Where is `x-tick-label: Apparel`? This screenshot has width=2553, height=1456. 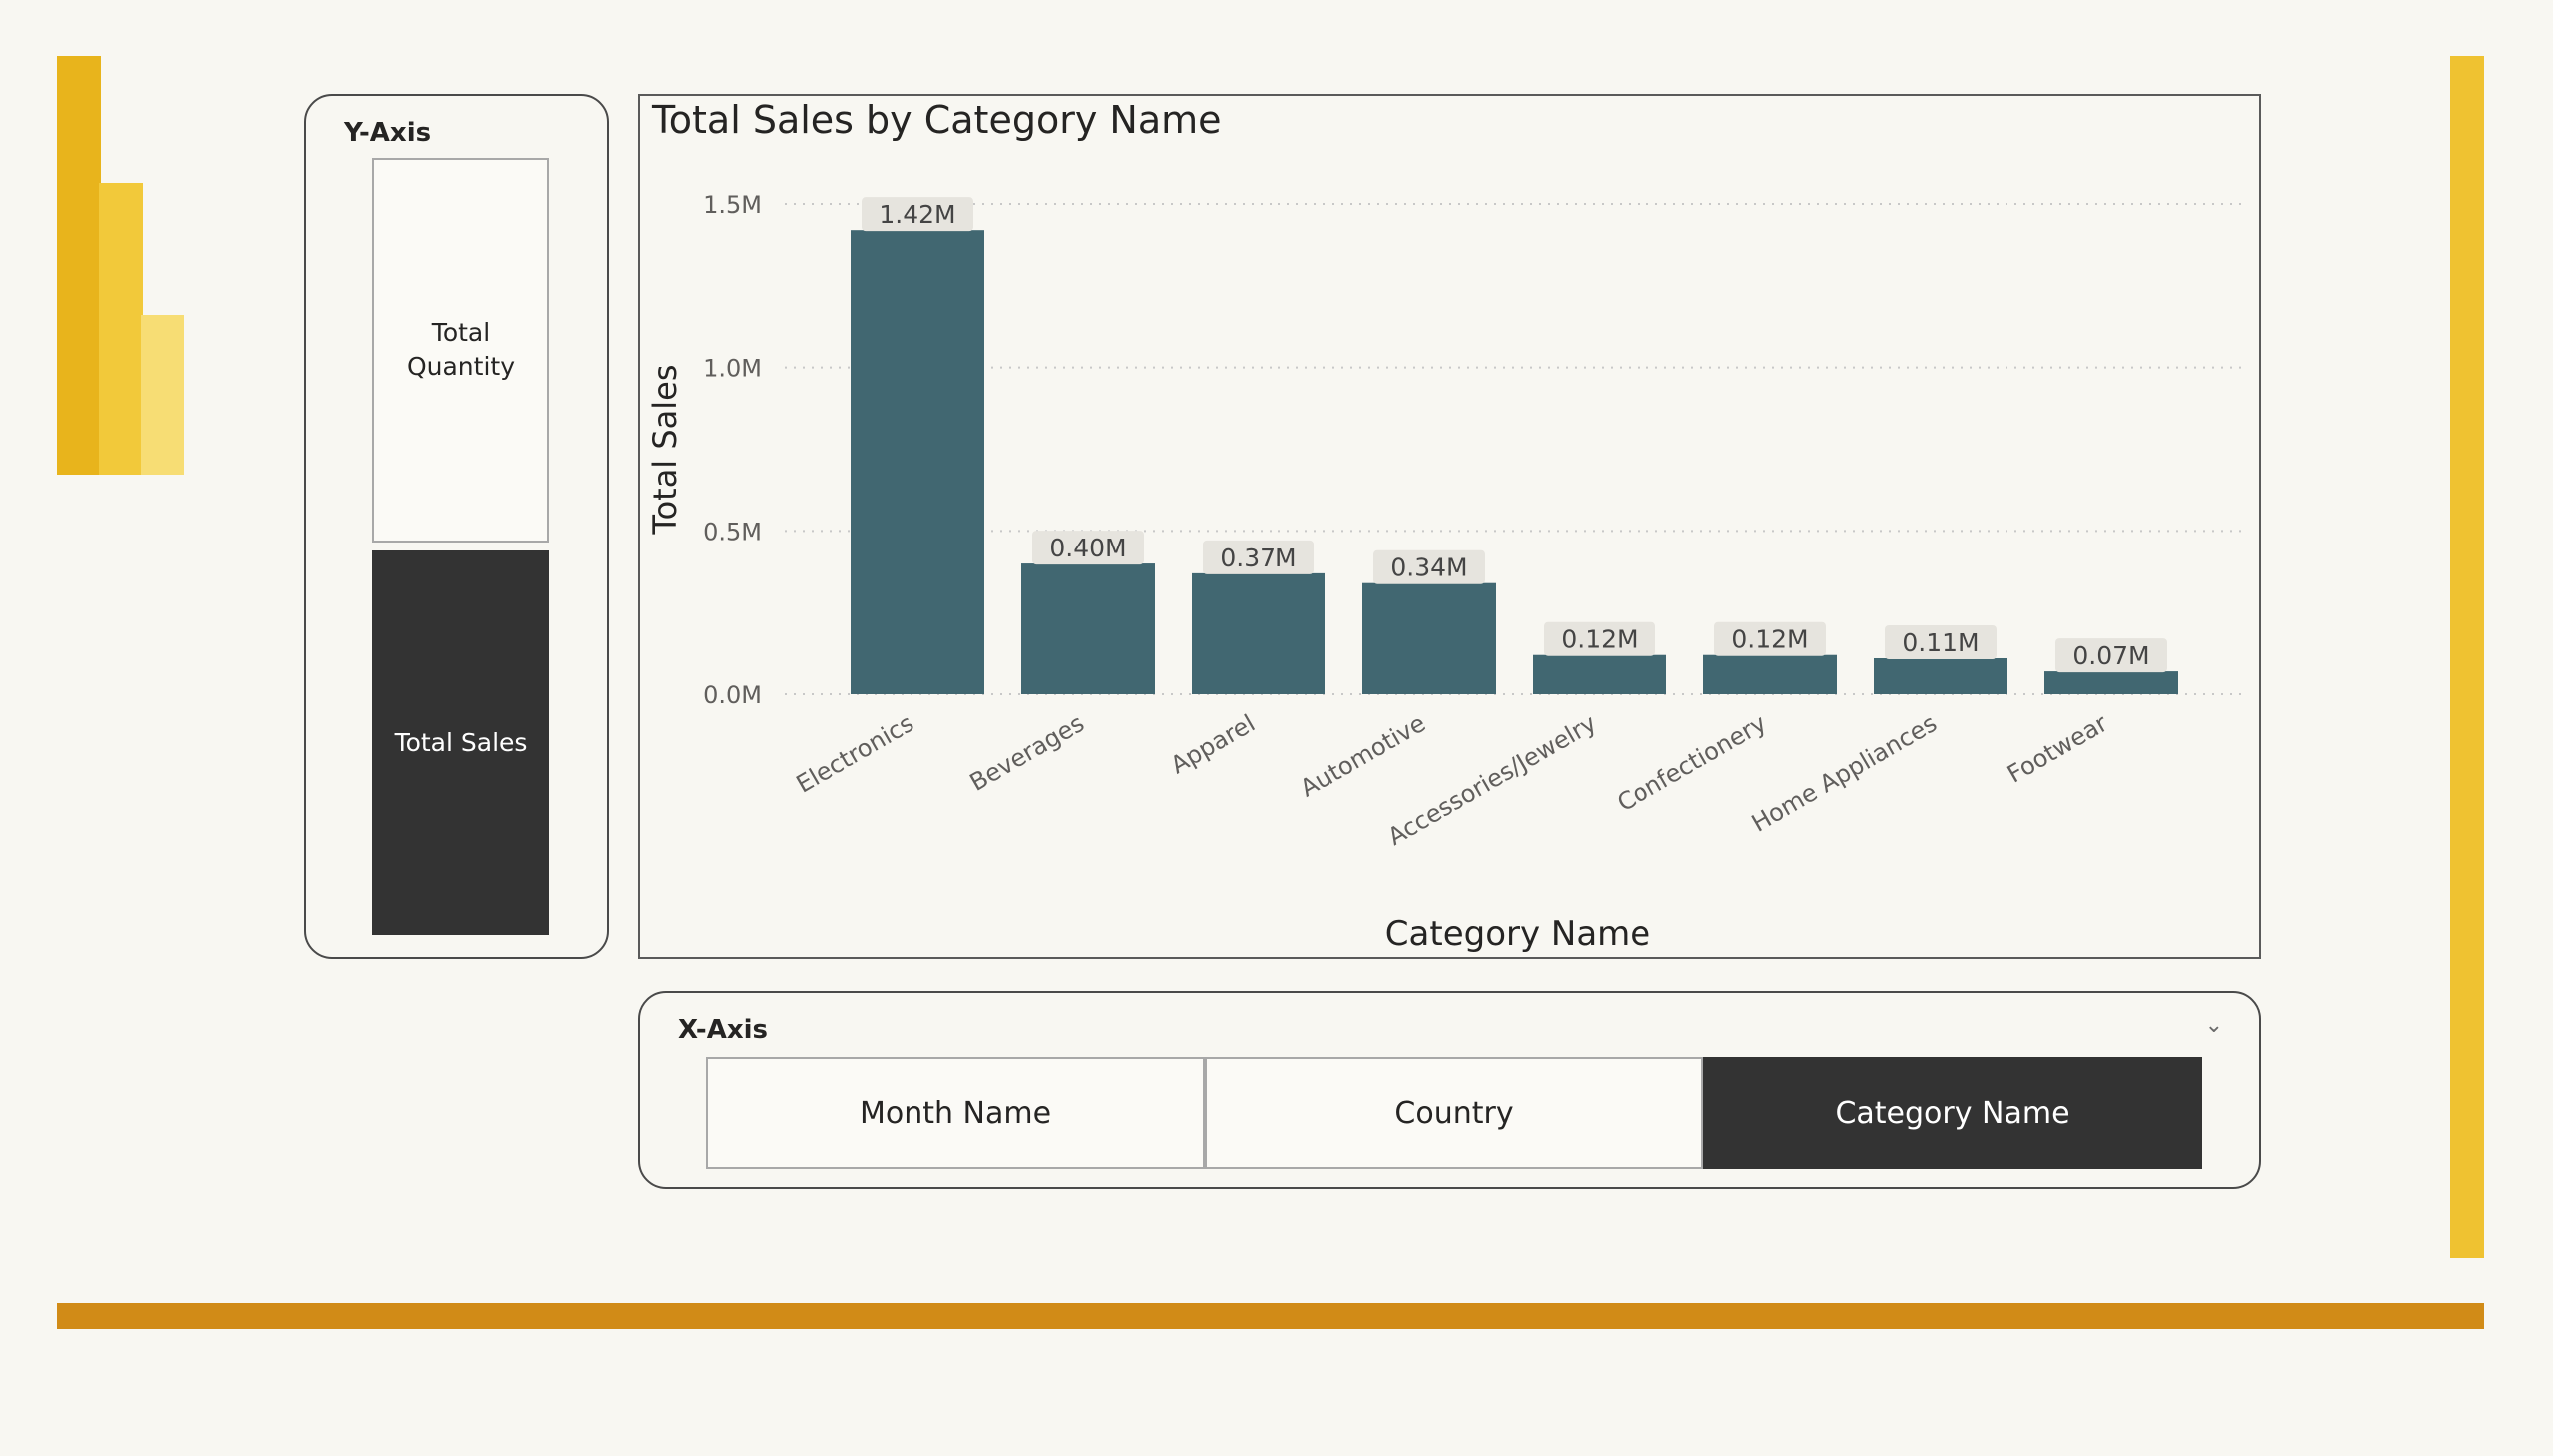 x-tick-label: Apparel is located at coordinates (1213, 744).